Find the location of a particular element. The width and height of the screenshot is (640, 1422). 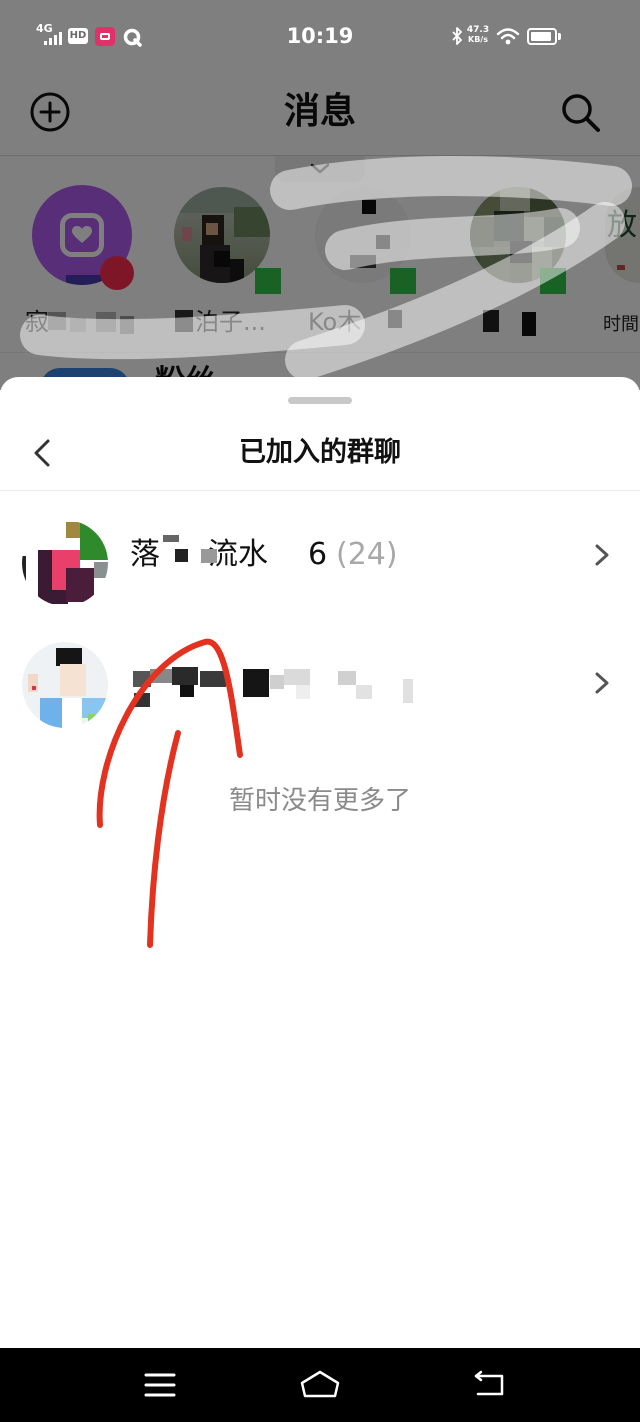

drag-handle is located at coordinates (320, 400).